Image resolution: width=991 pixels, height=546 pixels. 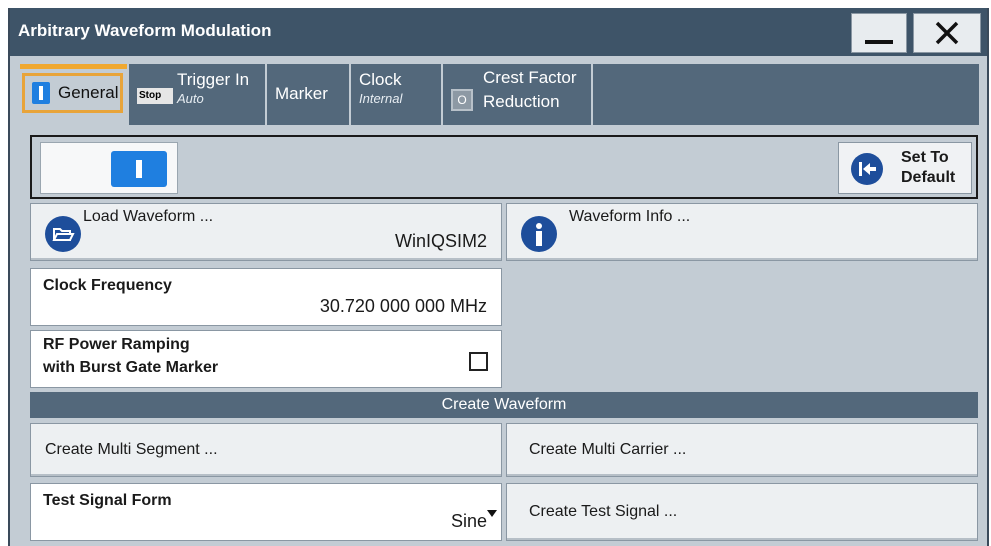 I want to click on create-waveform-header: Create Waveform, so click(x=504, y=405).